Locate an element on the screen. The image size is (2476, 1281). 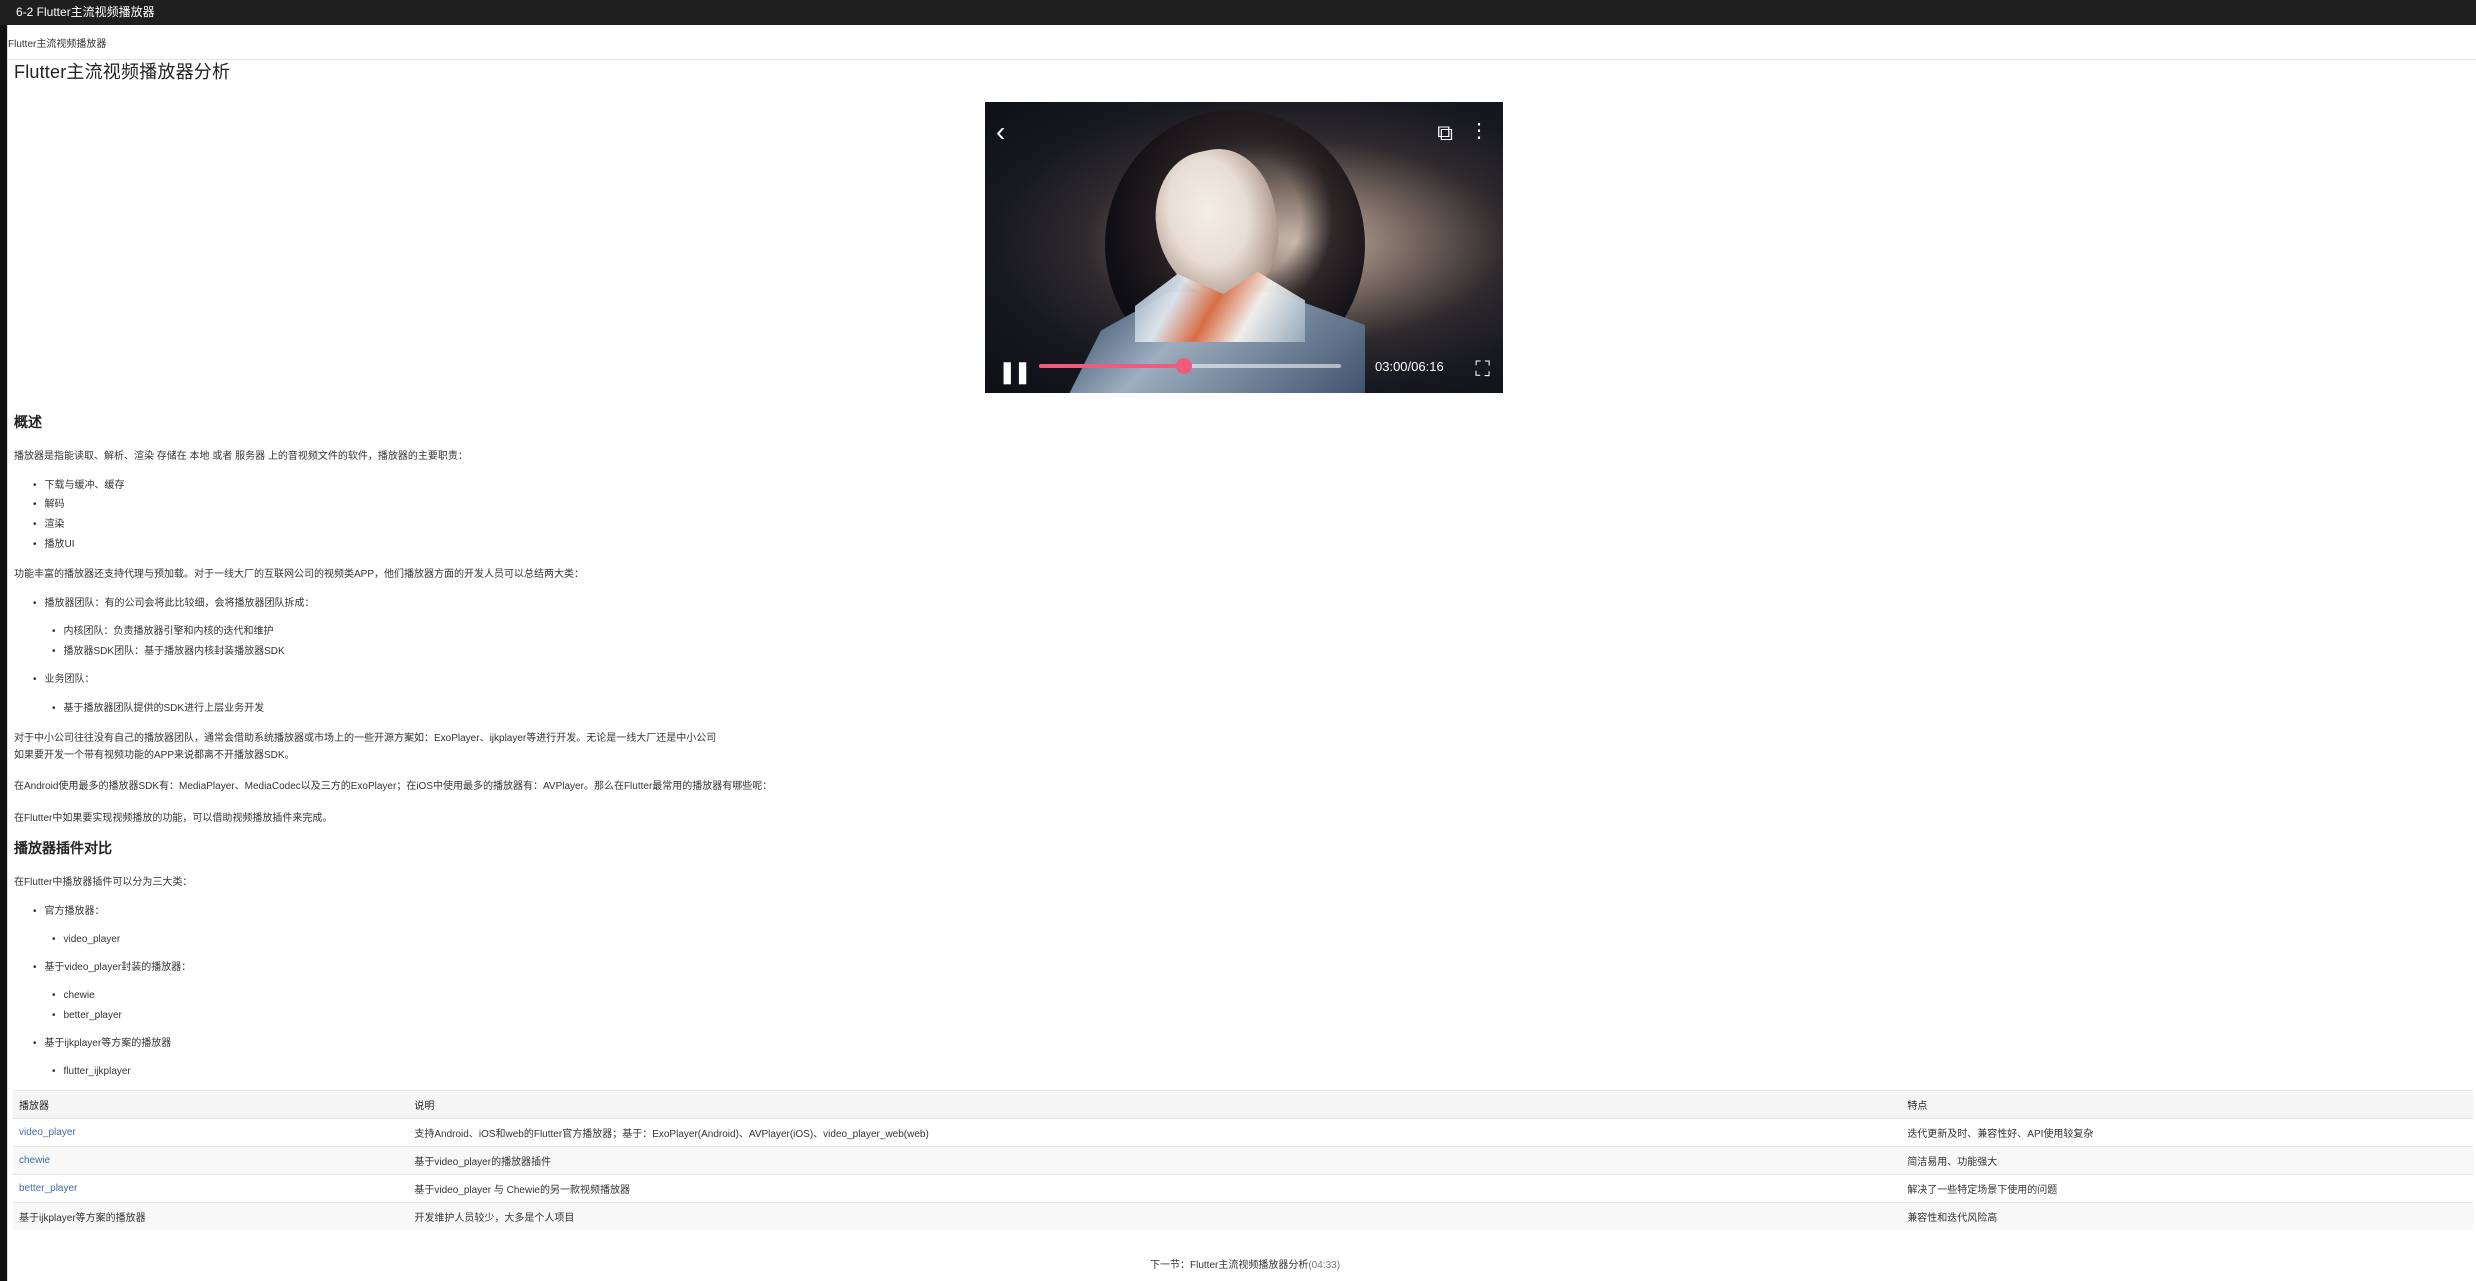
next-section-prefix: 下一节： is located at coordinates (1170, 1265).